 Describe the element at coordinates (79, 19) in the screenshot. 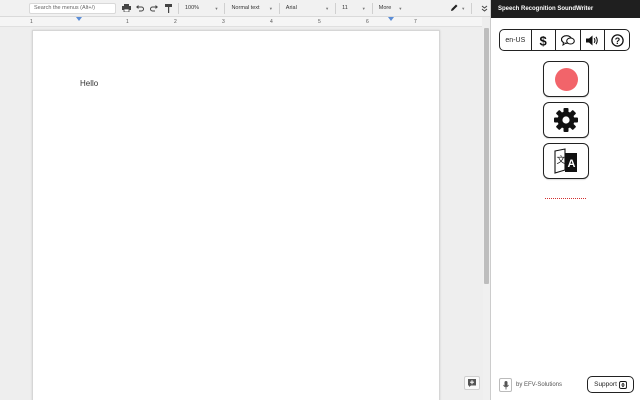

I see `left-indent-marker` at that location.